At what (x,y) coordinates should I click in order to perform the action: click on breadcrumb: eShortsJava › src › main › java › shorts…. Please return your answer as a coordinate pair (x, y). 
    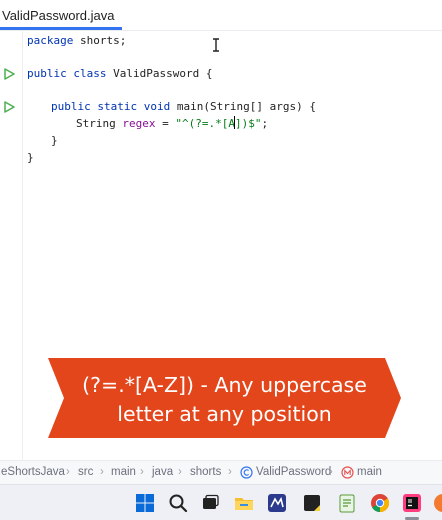
    Looking at the image, I should click on (221, 472).